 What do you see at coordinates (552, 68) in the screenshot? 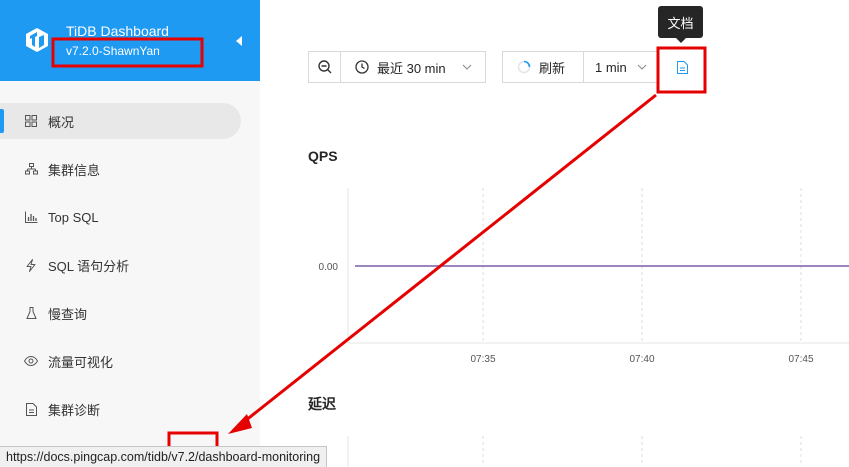
I see `refresh-label: 刷新` at bounding box center [552, 68].